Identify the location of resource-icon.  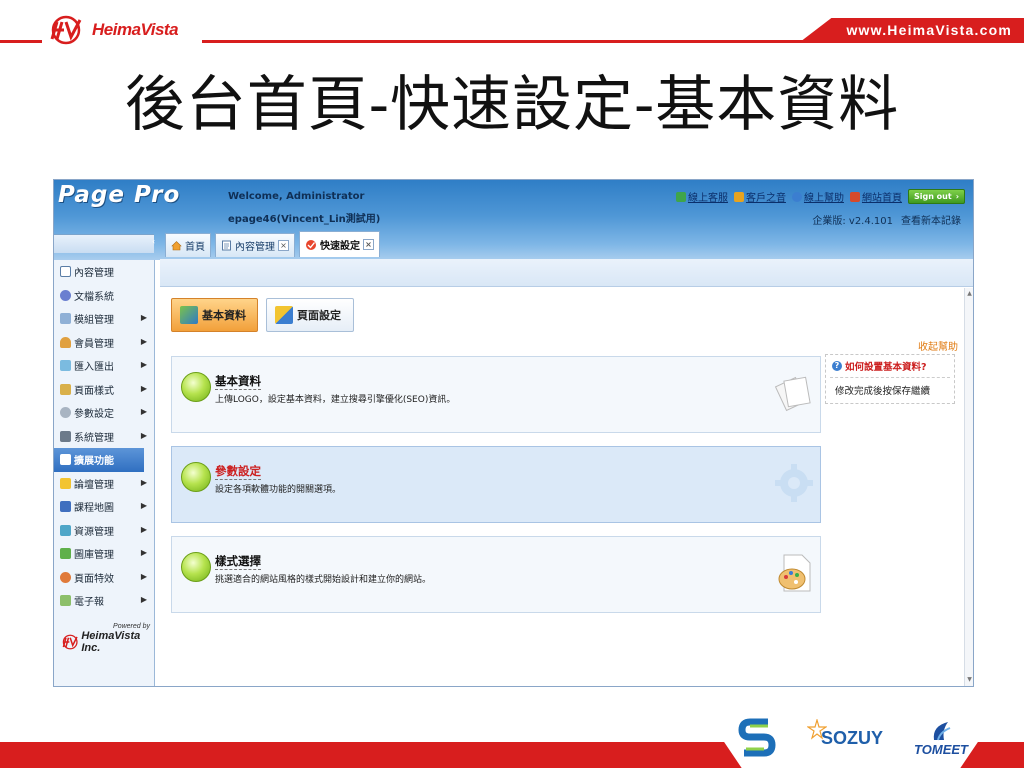
(65, 530).